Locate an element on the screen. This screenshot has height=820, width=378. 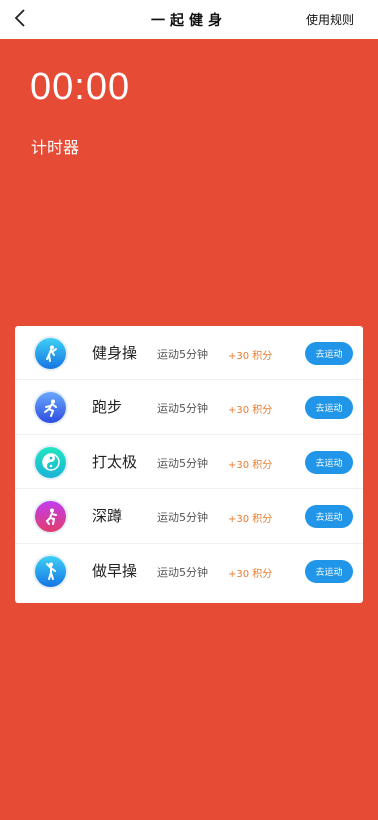
activity-name: 做早操 is located at coordinates (115, 570).